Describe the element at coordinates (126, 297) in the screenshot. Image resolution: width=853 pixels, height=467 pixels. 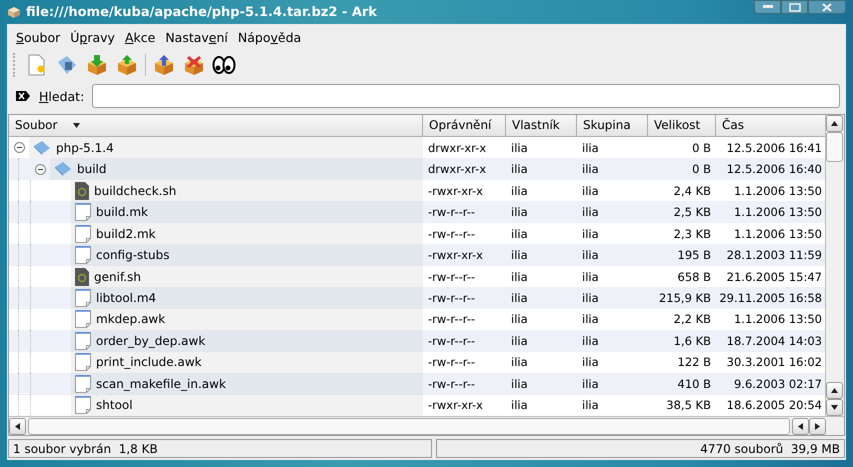
I see `file-name: libtool.m4` at that location.